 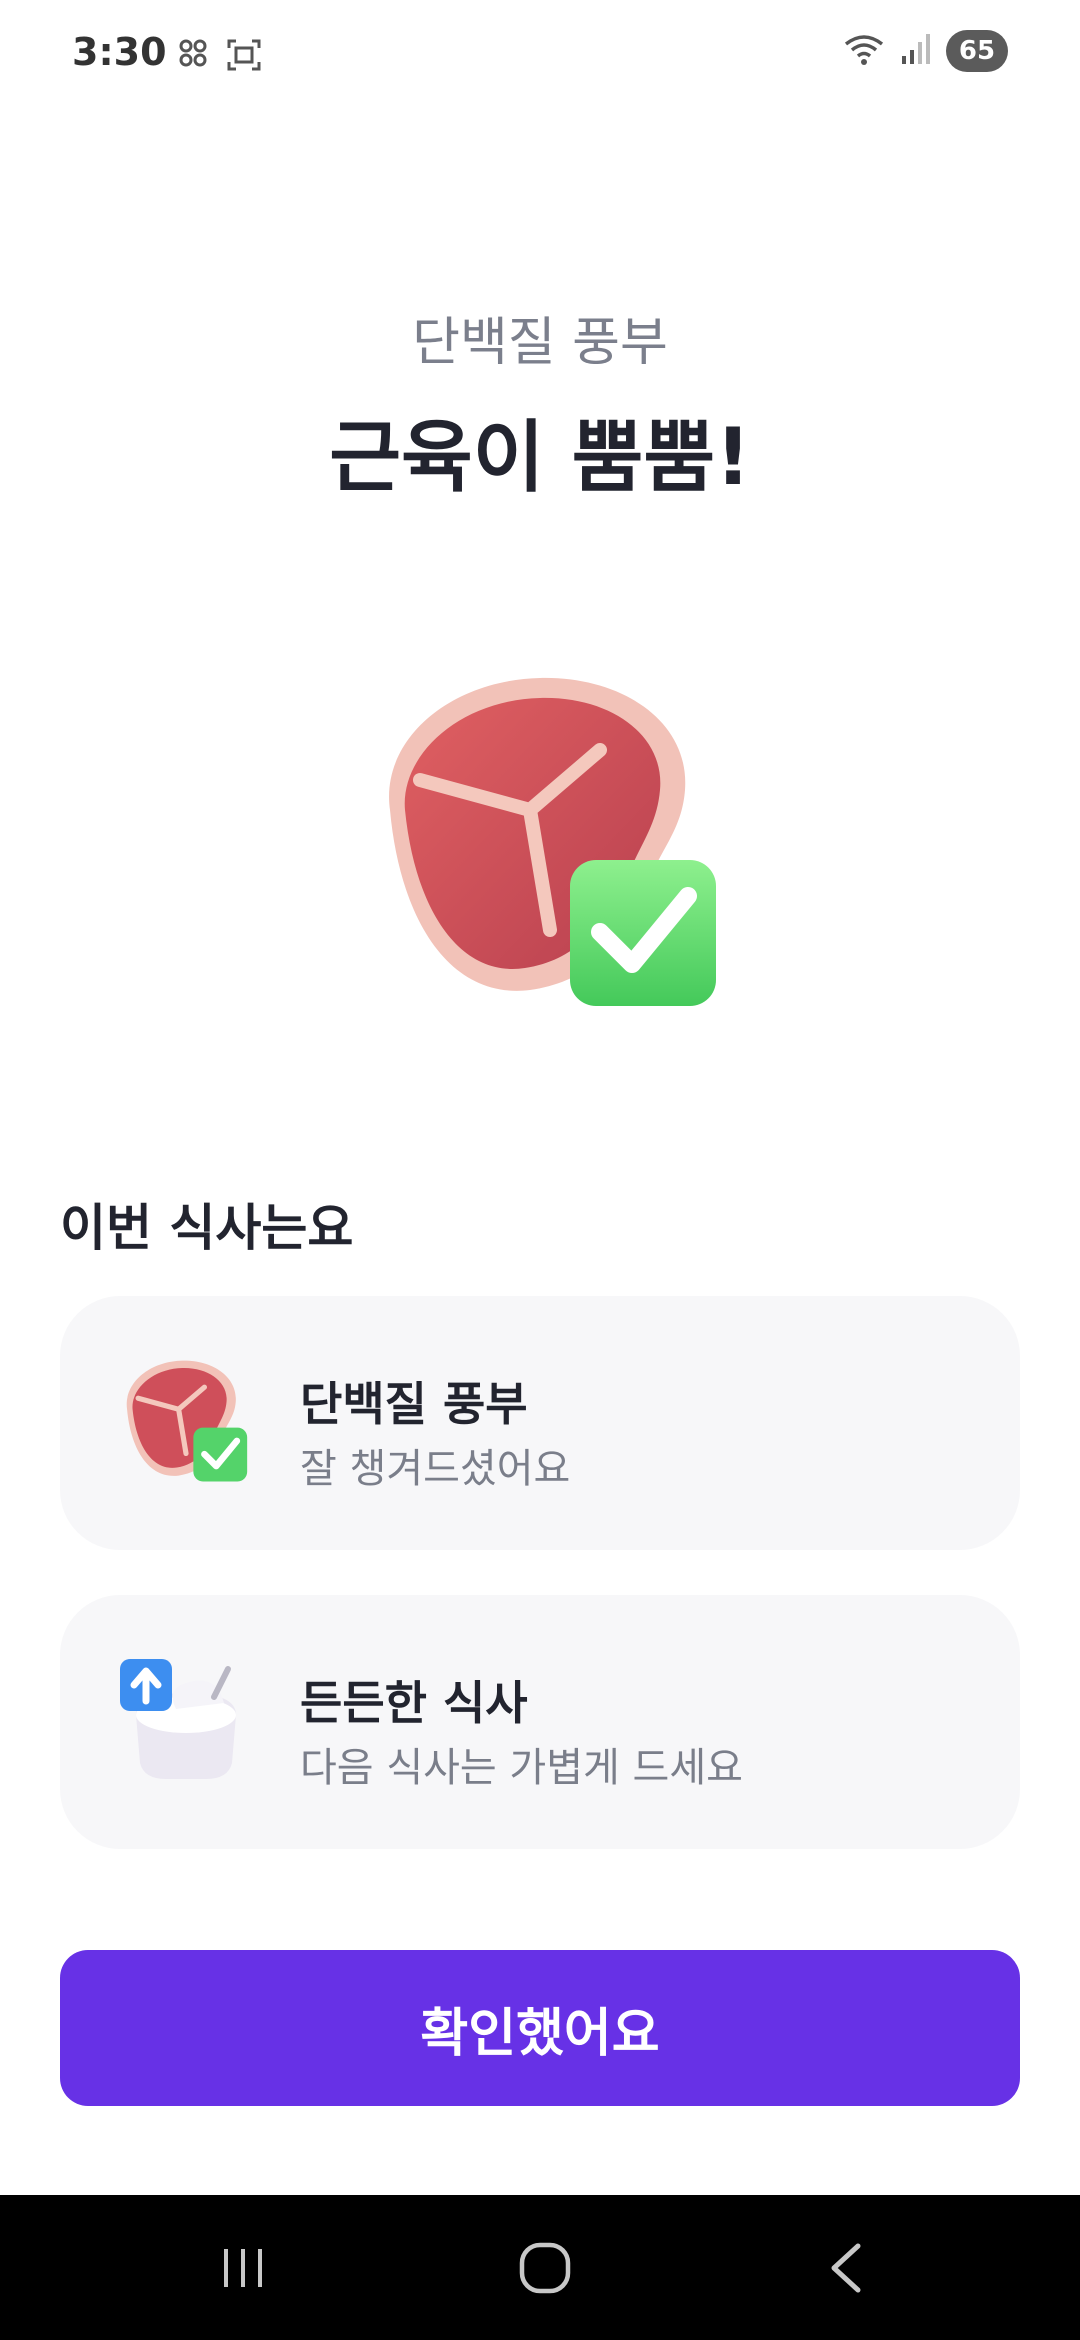 What do you see at coordinates (207, 1228) in the screenshot?
I see `section-title: 이번 식사는요` at bounding box center [207, 1228].